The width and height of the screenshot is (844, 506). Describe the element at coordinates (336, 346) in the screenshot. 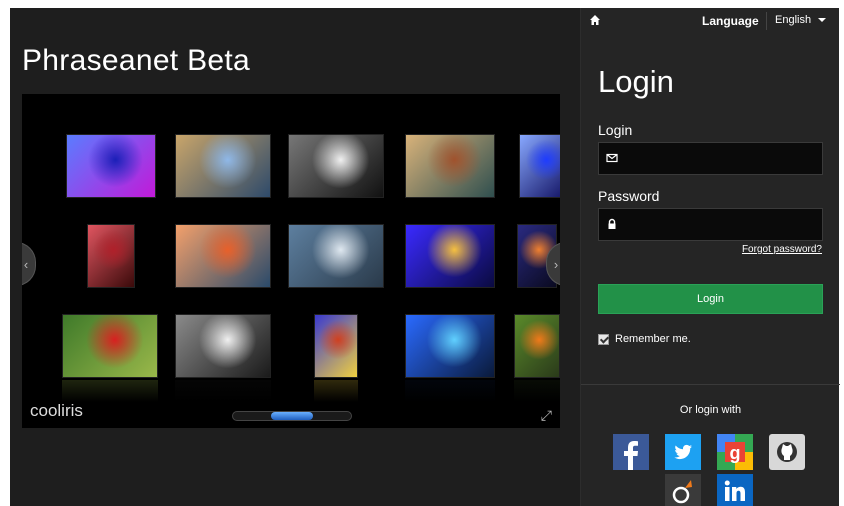

I see `thumbnail-carnival-mask` at that location.